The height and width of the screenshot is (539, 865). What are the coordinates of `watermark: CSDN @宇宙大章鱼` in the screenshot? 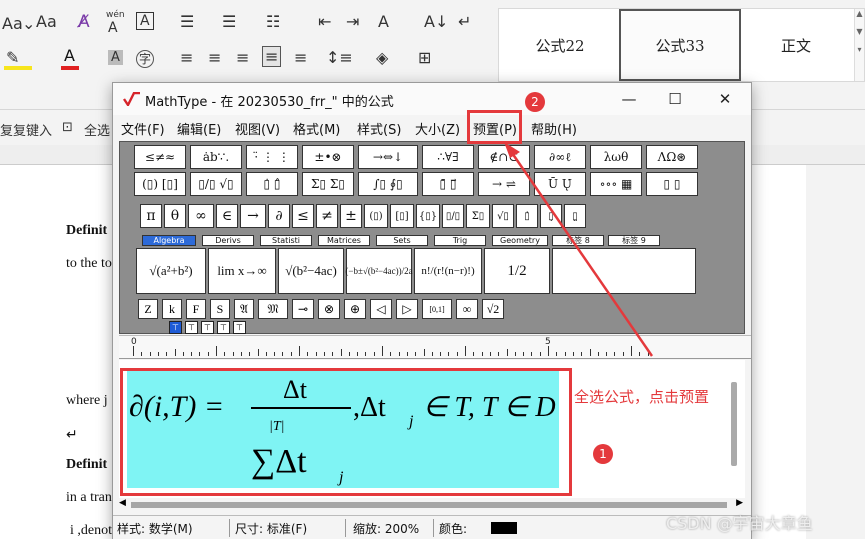 It's located at (739, 523).